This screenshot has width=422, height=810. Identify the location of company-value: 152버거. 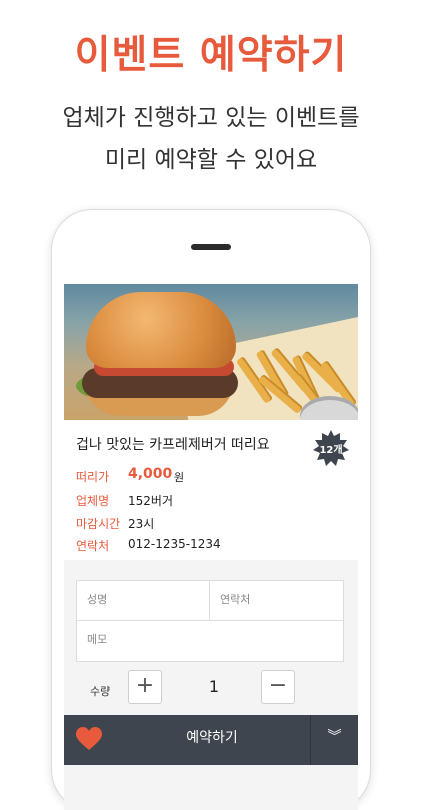
(150, 501).